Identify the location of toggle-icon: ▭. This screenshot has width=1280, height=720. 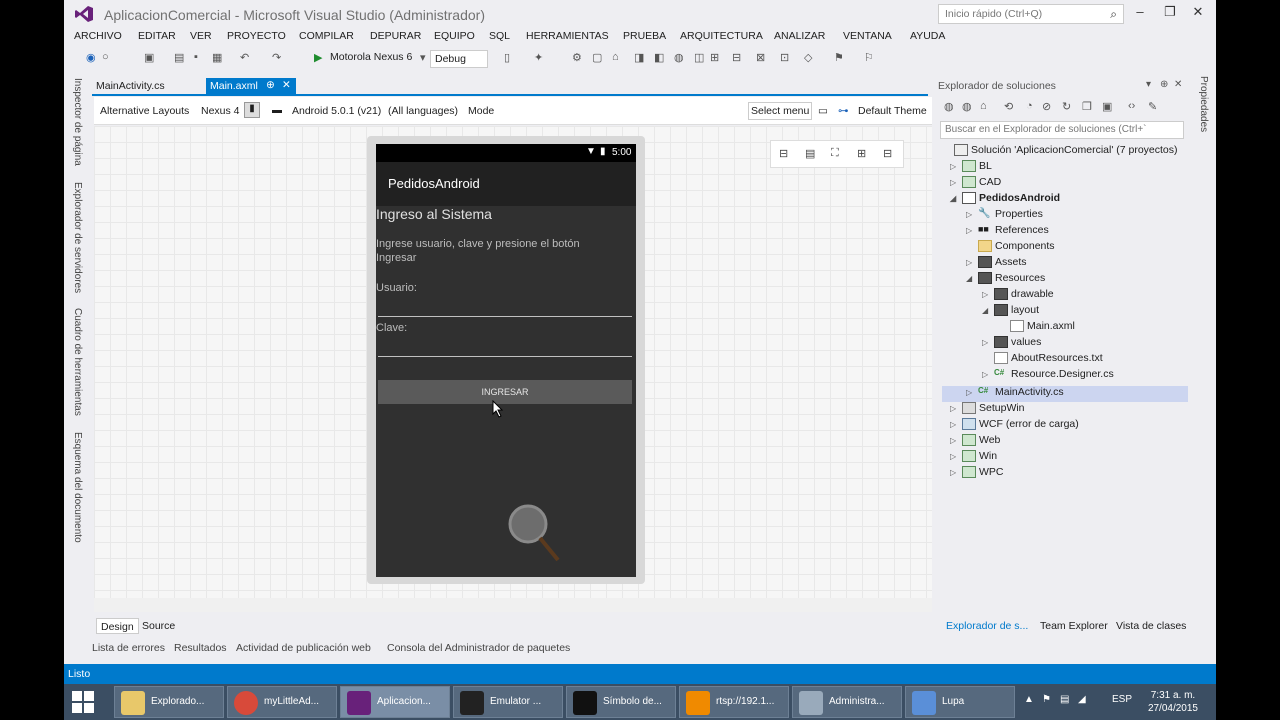
(823, 111).